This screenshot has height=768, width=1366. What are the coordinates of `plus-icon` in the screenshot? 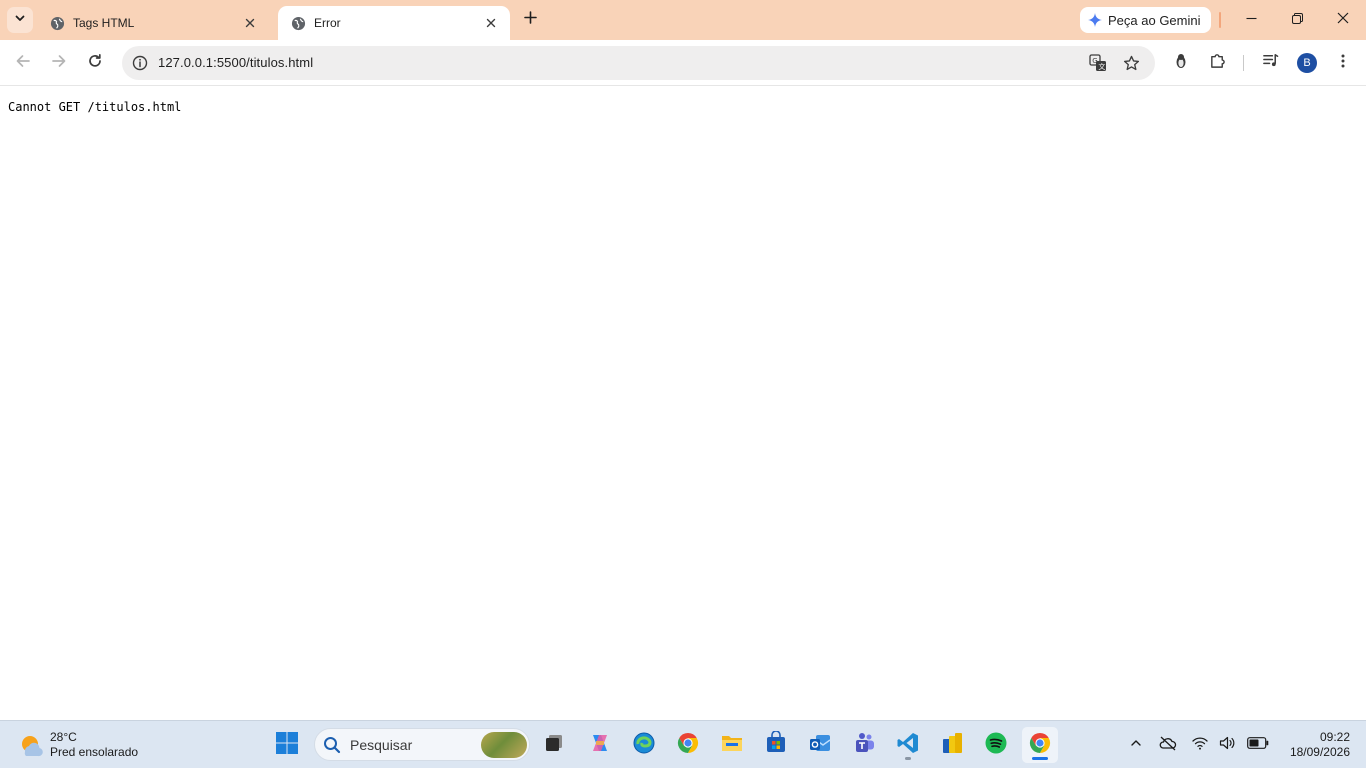 It's located at (530, 20).